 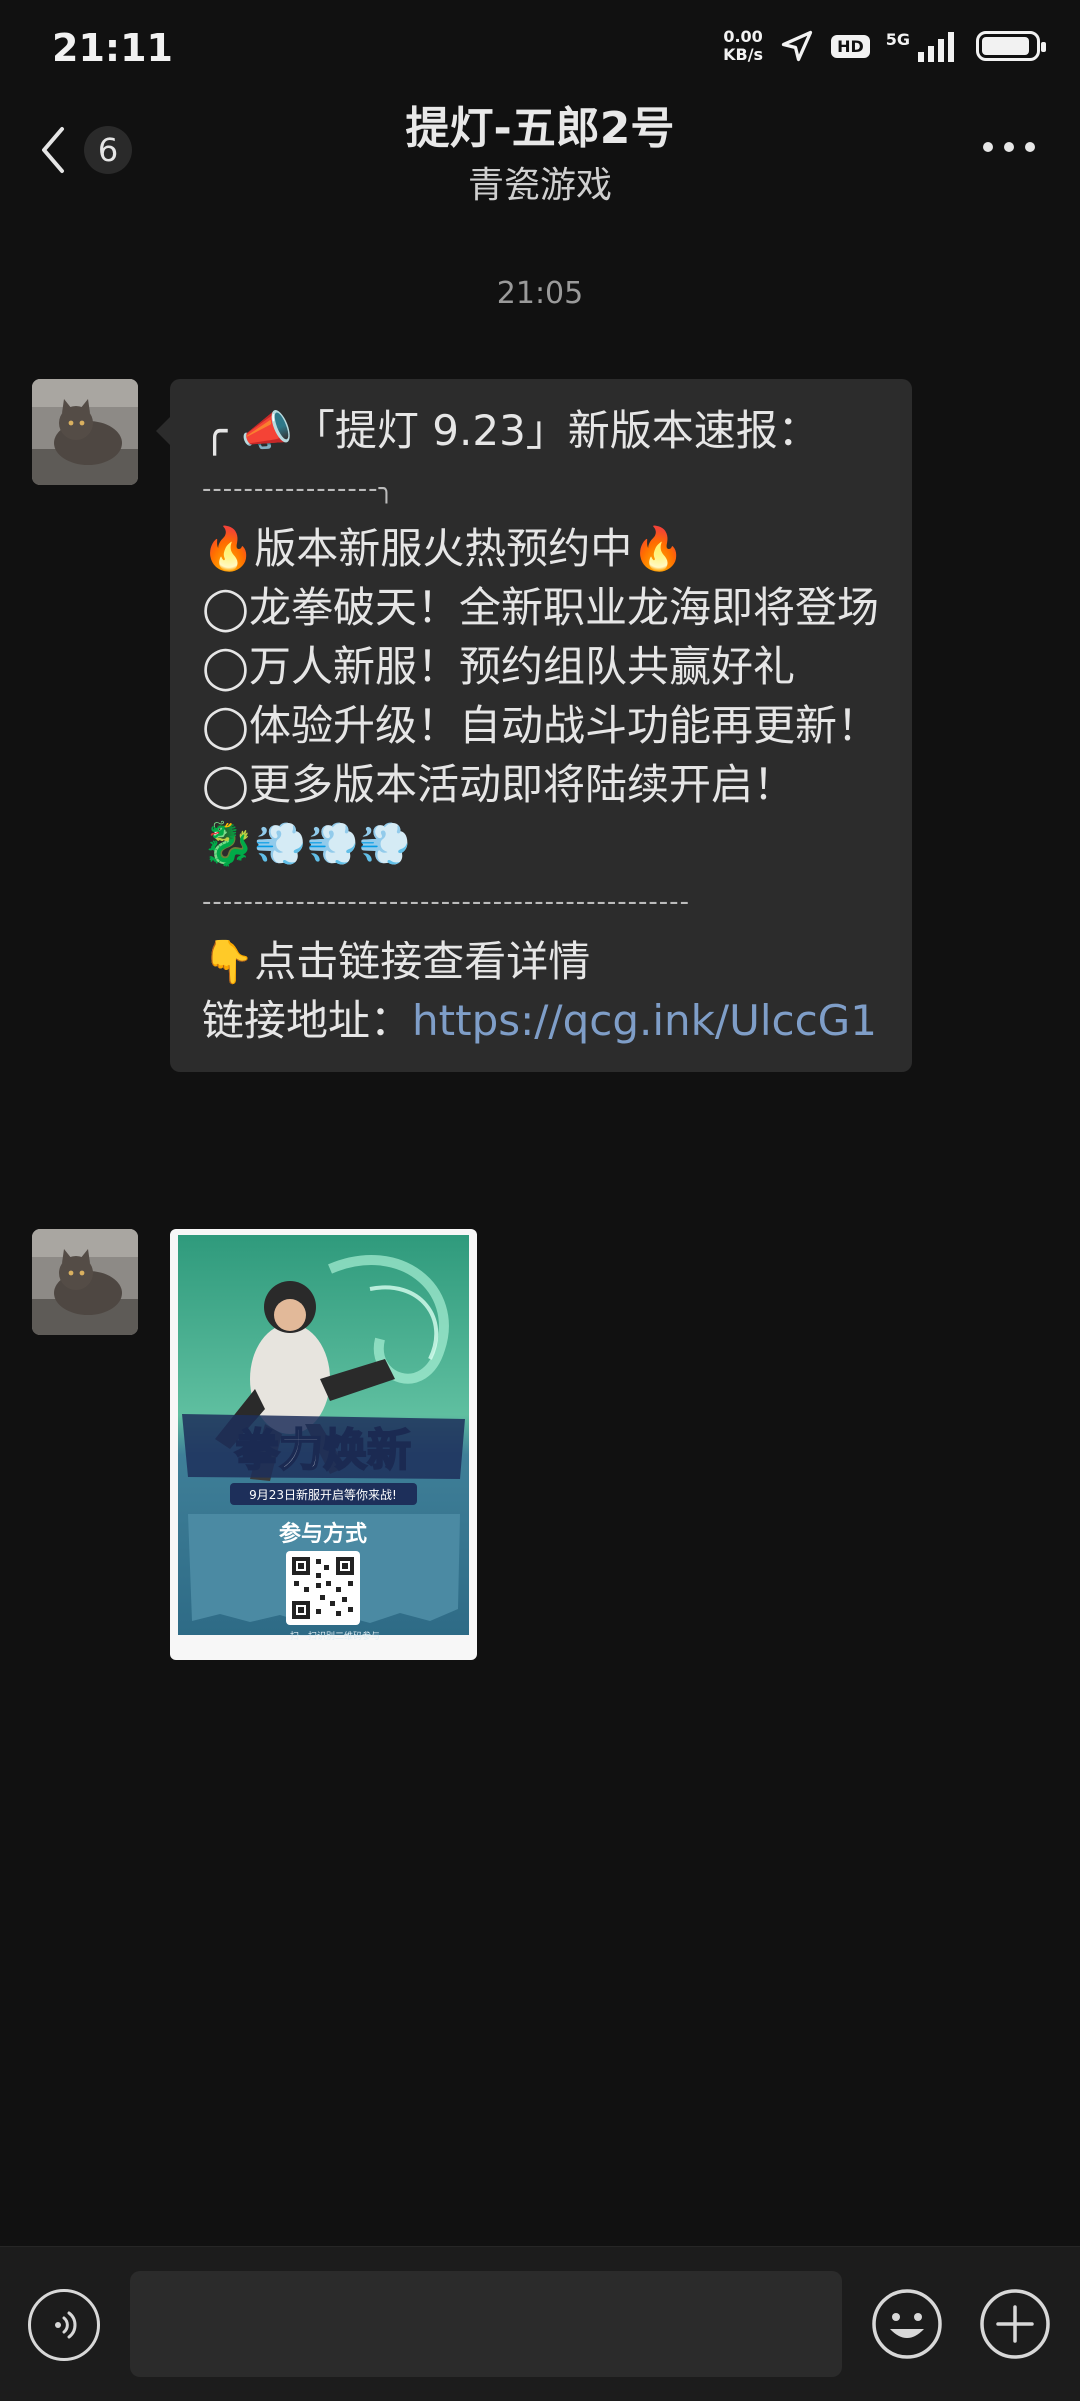 I want to click on chat-header: 6 提灯-五郎2号 青瓷游戏, so click(x=540, y=160).